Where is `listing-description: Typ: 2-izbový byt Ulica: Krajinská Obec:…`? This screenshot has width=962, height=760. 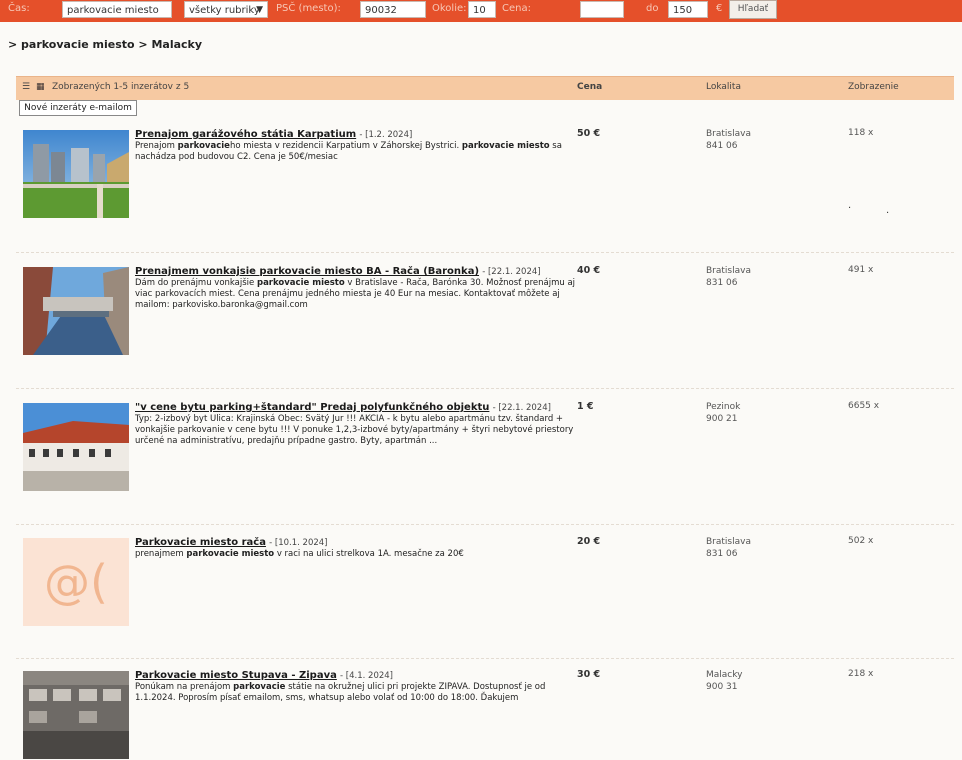 listing-description: Typ: 2-izbový byt Ulica: Krajinská Obec:… is located at coordinates (354, 430).